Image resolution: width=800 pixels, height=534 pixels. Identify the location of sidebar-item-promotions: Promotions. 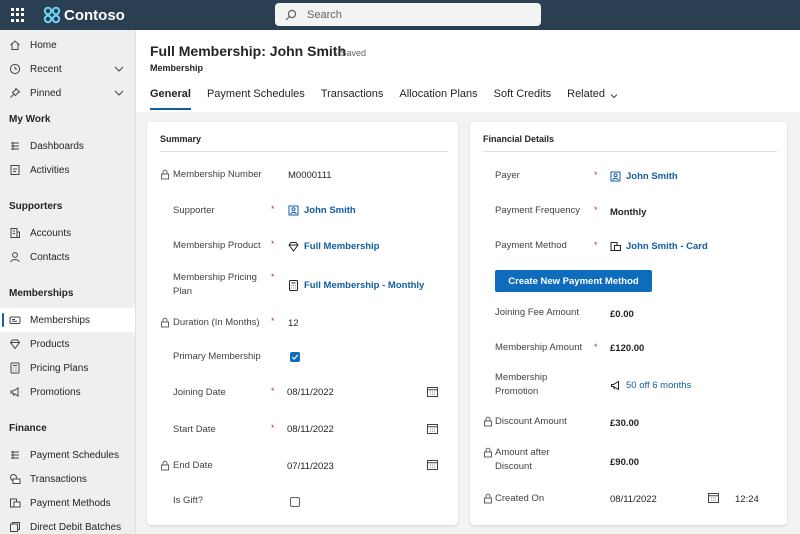
(67, 392).